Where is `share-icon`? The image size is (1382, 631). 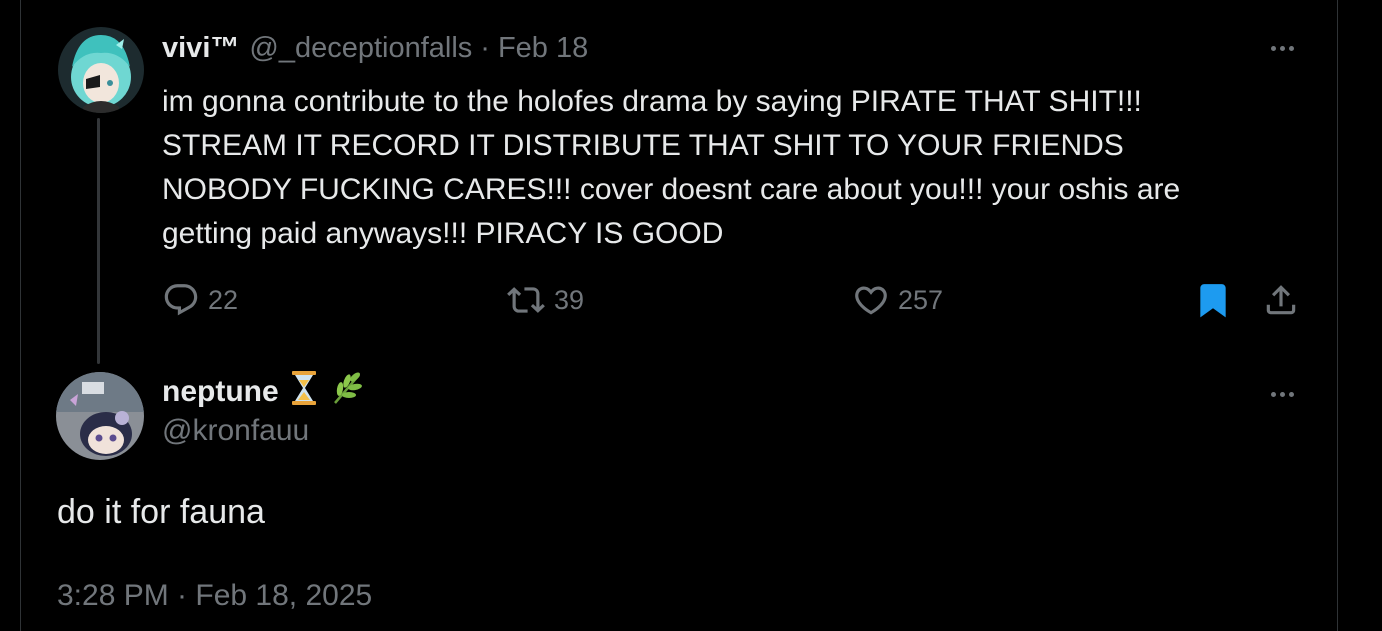 share-icon is located at coordinates (1281, 300).